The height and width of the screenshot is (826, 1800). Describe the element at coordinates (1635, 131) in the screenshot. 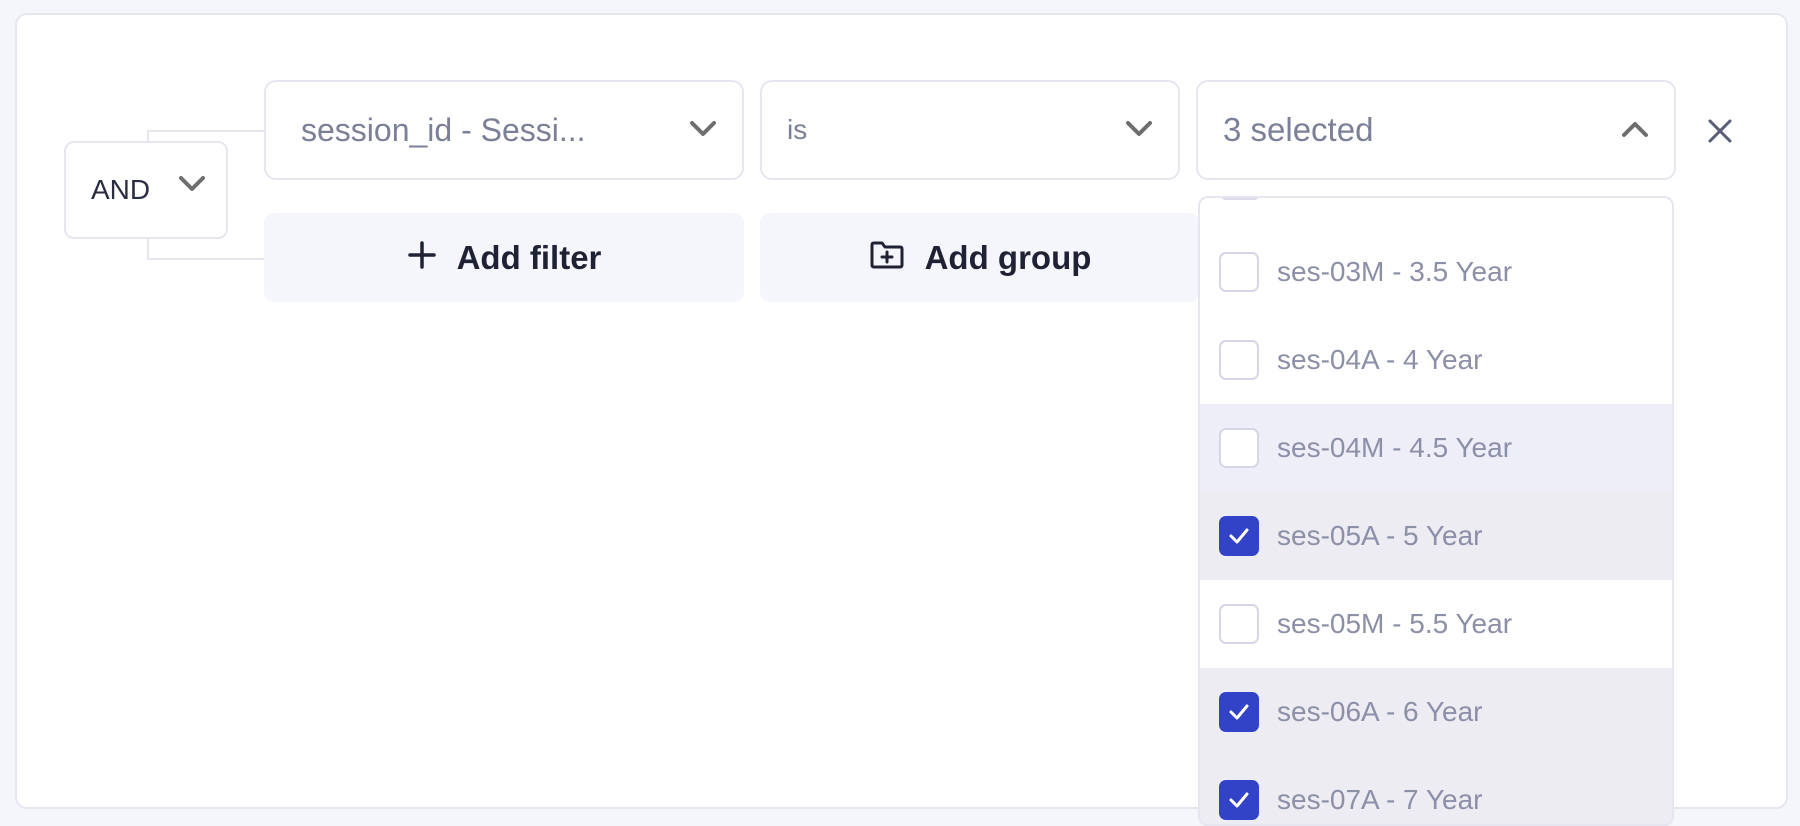

I see `chevron-up-icon` at that location.